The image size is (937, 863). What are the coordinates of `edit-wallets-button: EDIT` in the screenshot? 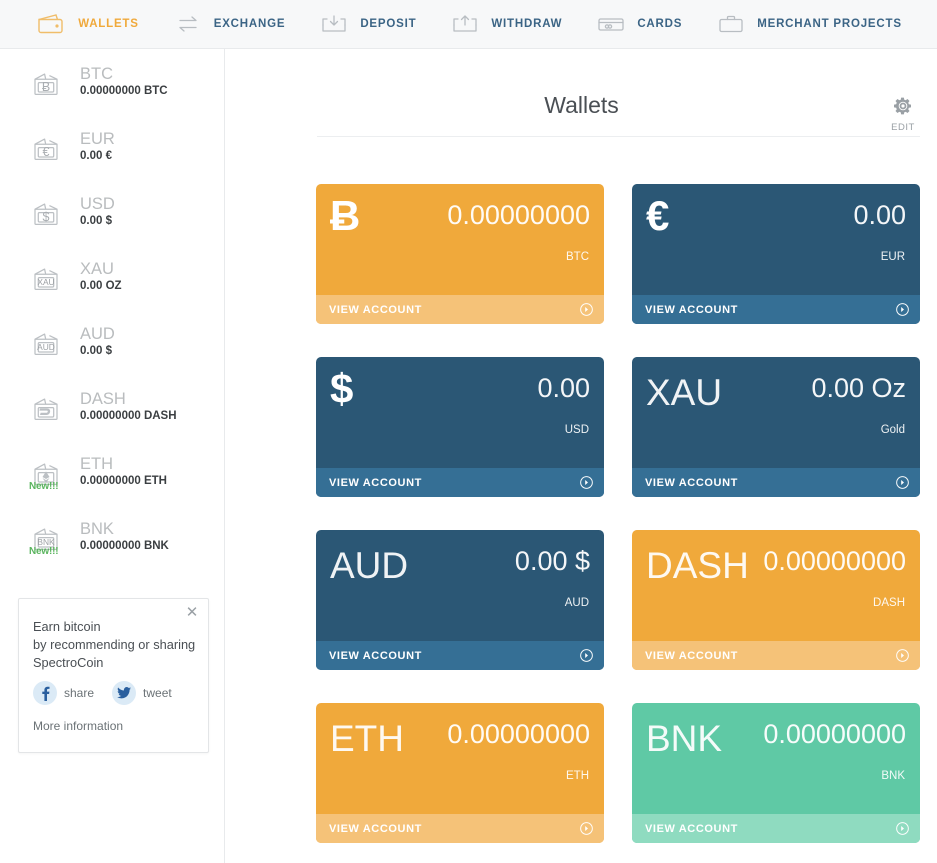 It's located at (903, 114).